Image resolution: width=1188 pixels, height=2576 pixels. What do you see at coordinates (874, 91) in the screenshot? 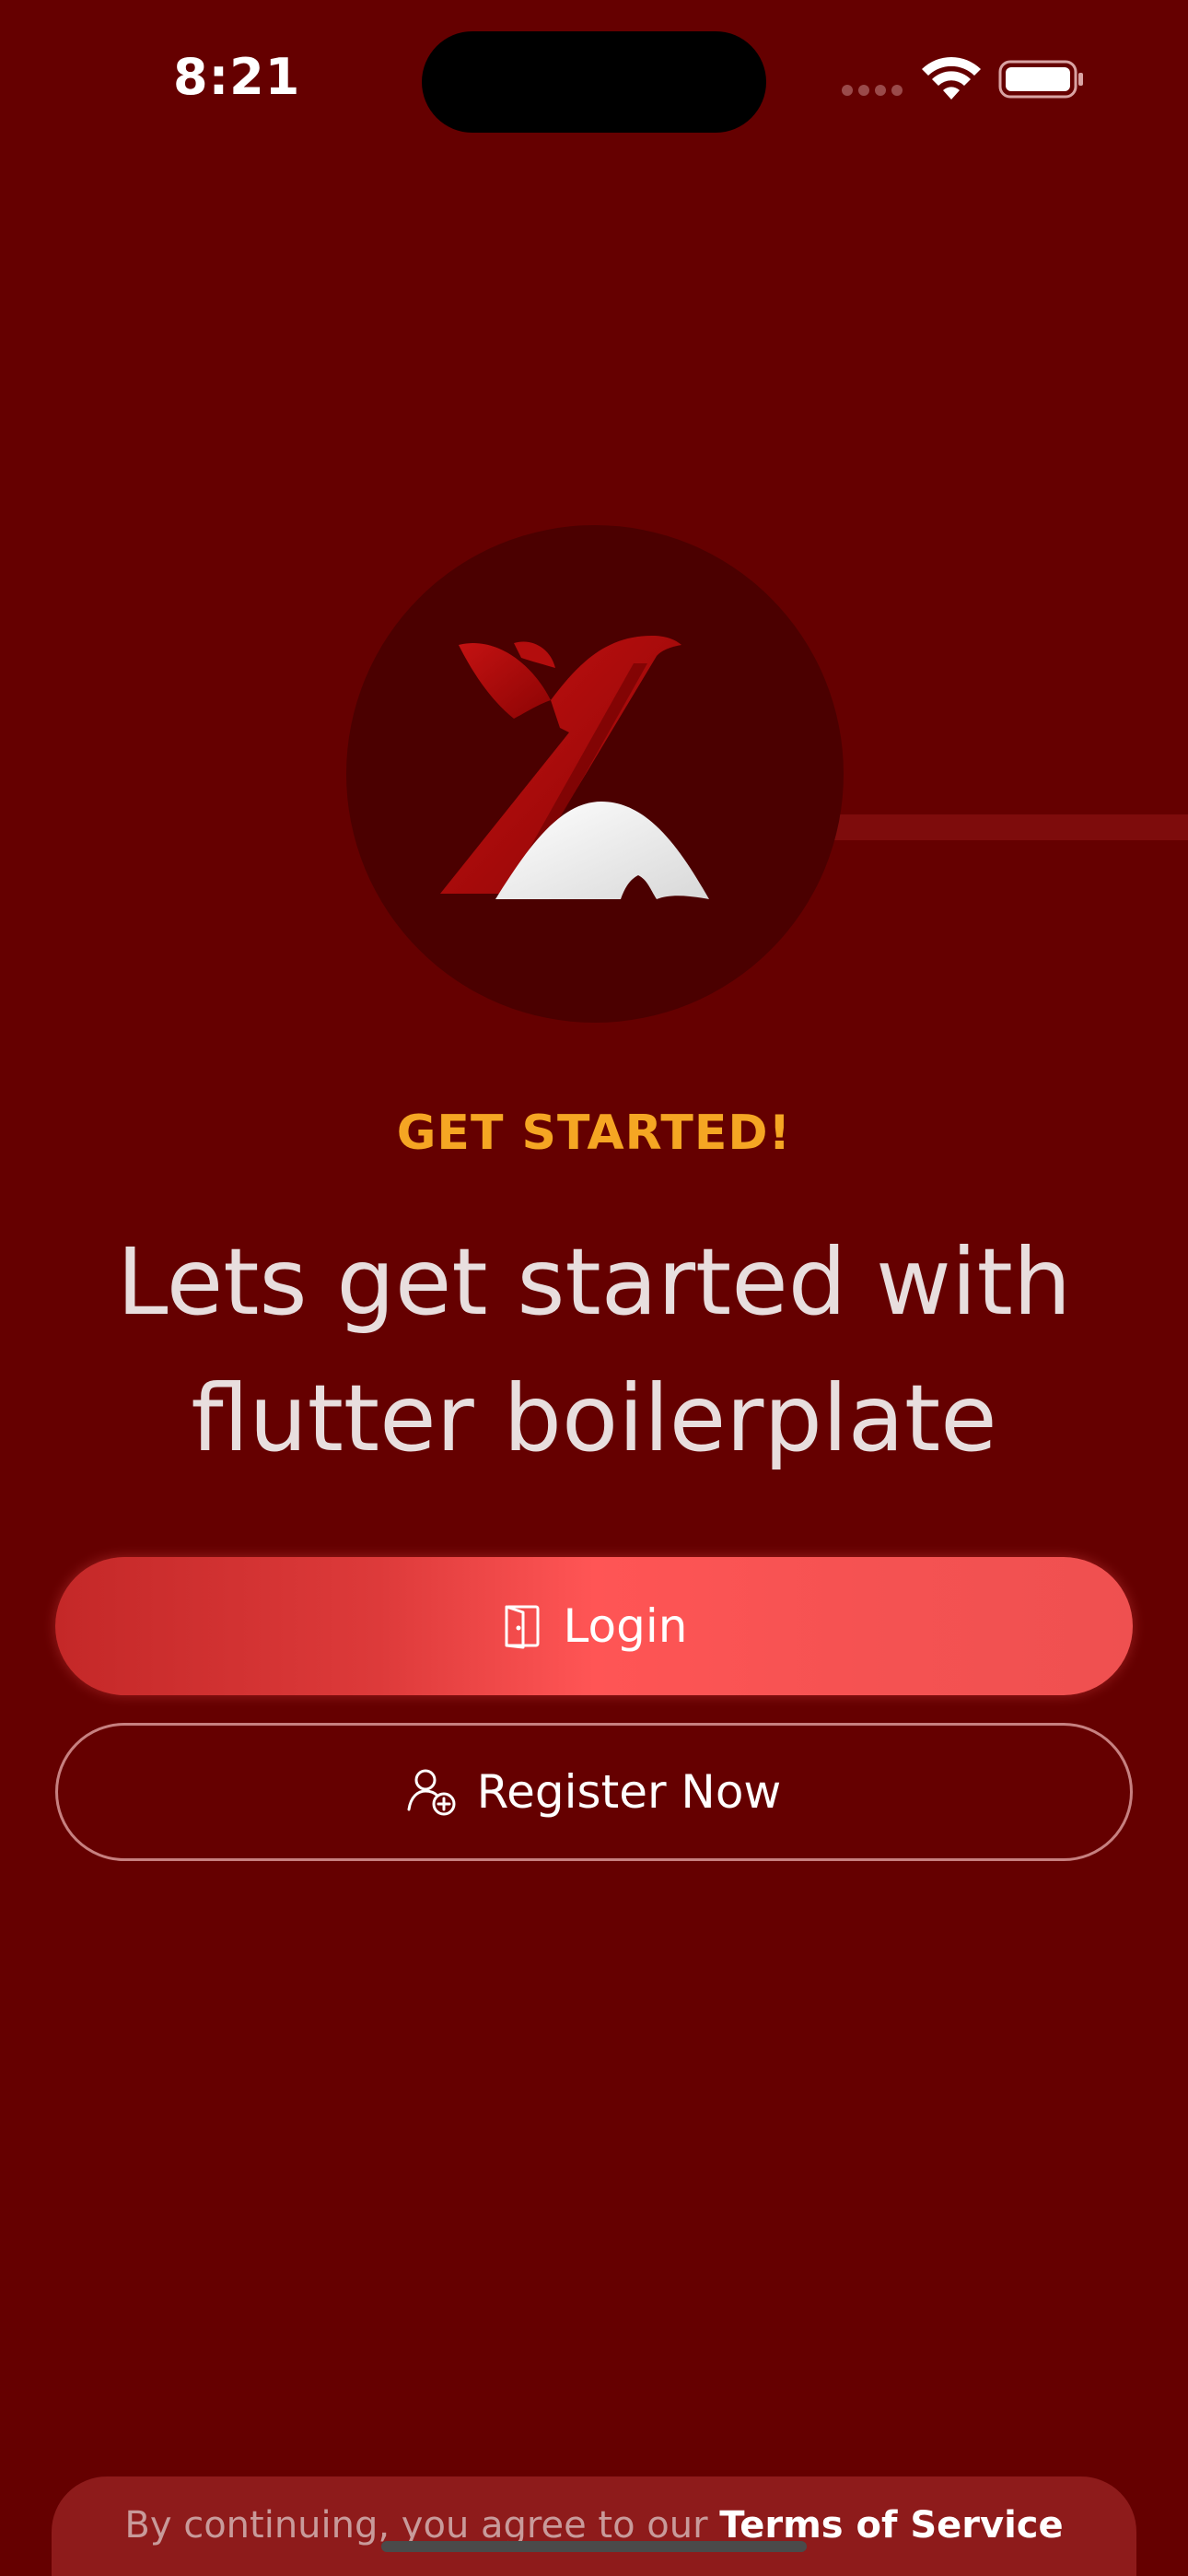
I see `cellular-signal-icon` at bounding box center [874, 91].